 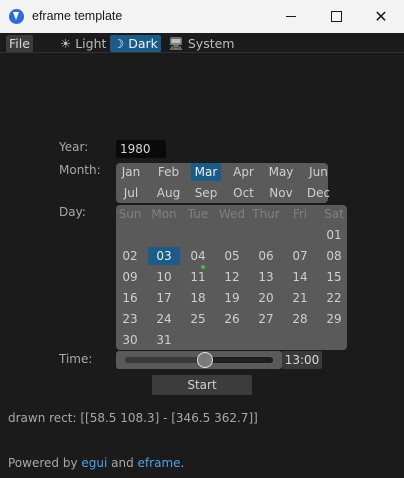 What do you see at coordinates (164, 214) in the screenshot?
I see `weekday-label: Mon` at bounding box center [164, 214].